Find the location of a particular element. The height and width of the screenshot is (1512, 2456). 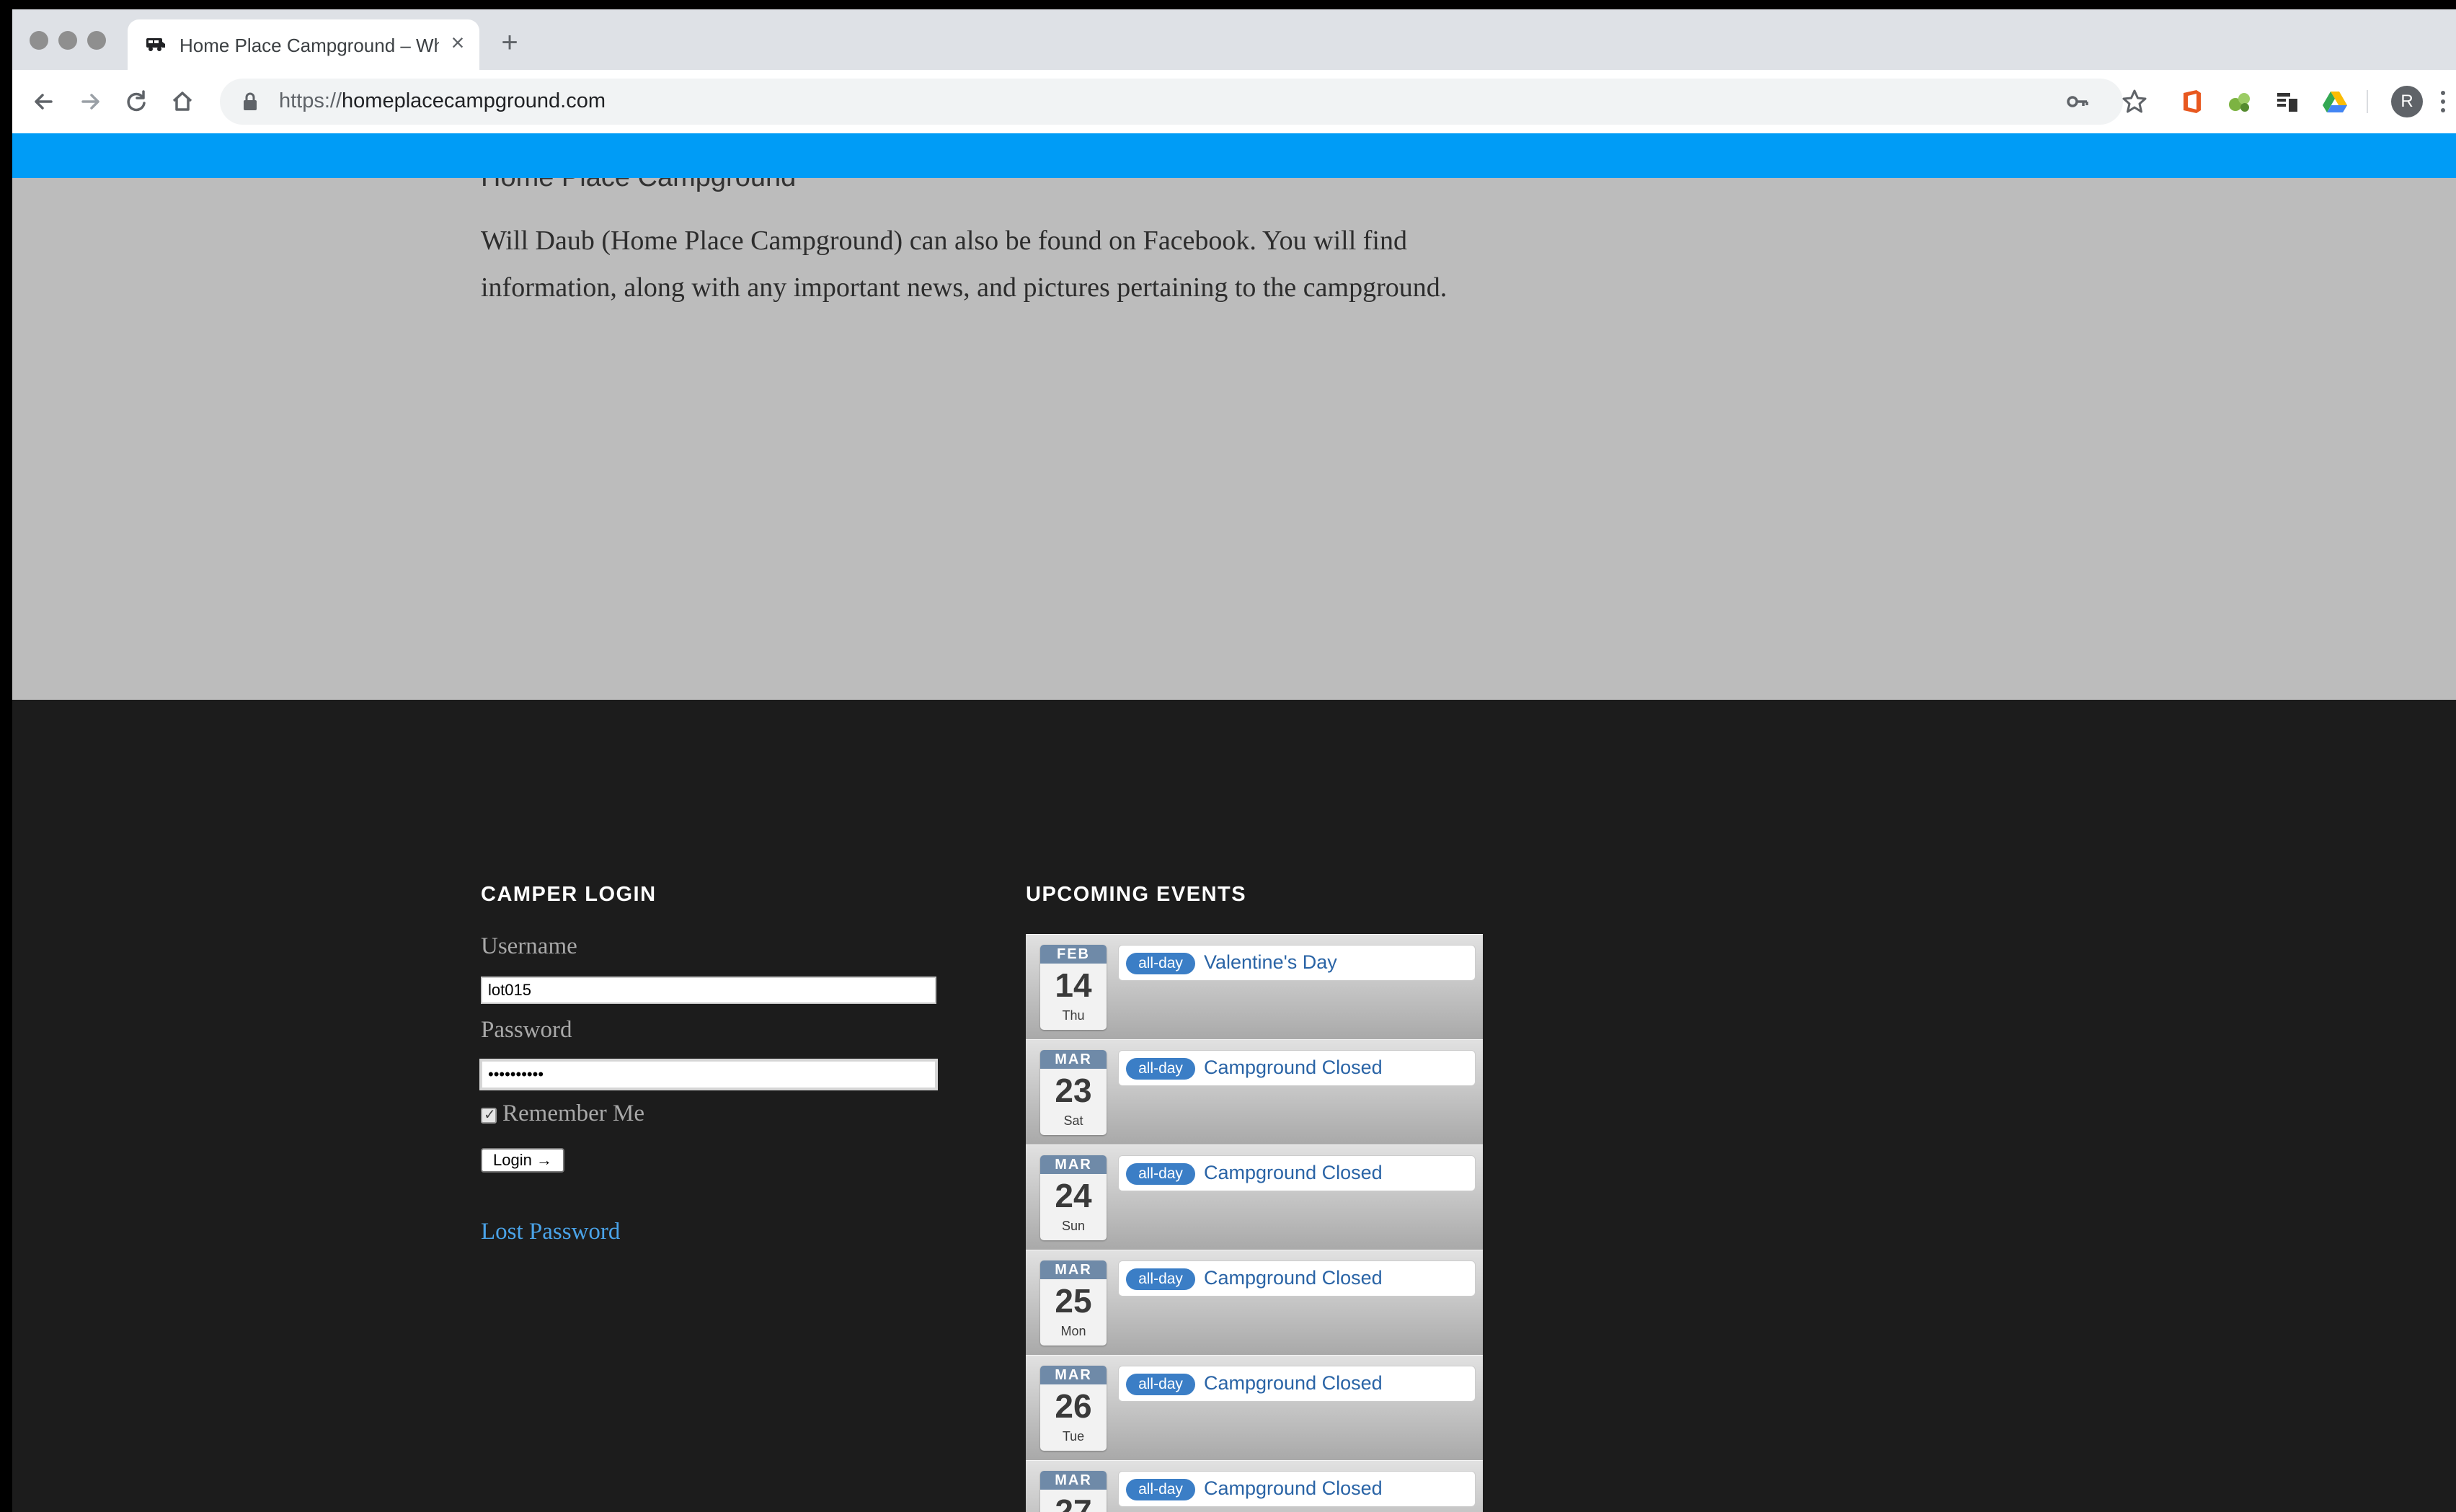

more-menu-icon is located at coordinates (2443, 101).